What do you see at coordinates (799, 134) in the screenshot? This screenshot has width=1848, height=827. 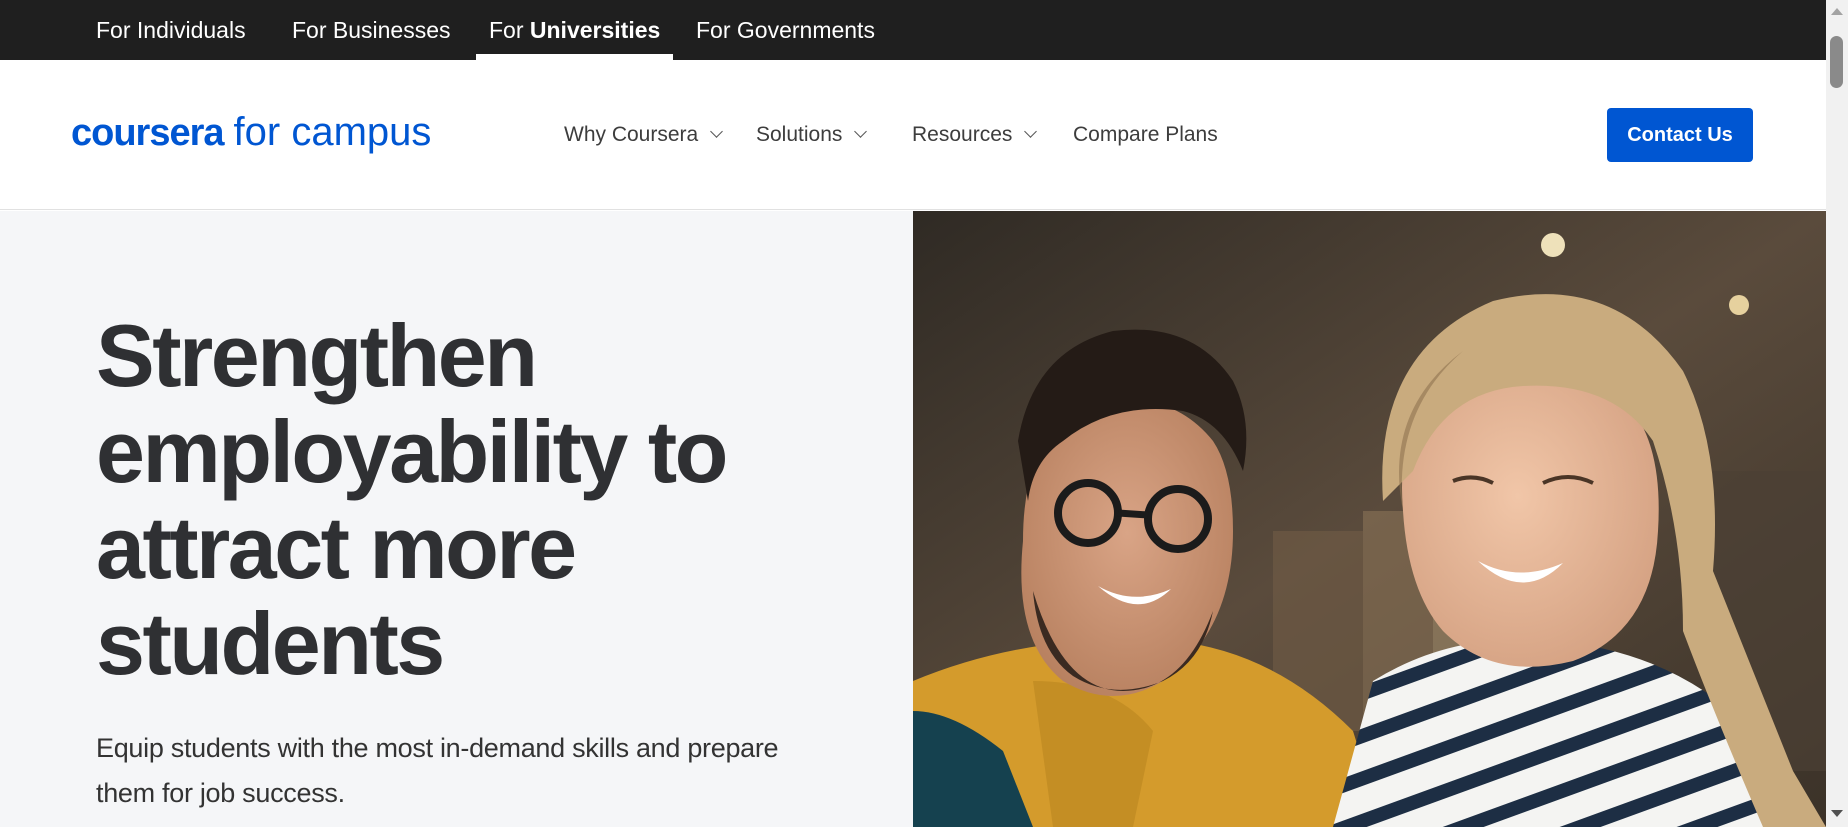 I see `nav-label: Solutions` at bounding box center [799, 134].